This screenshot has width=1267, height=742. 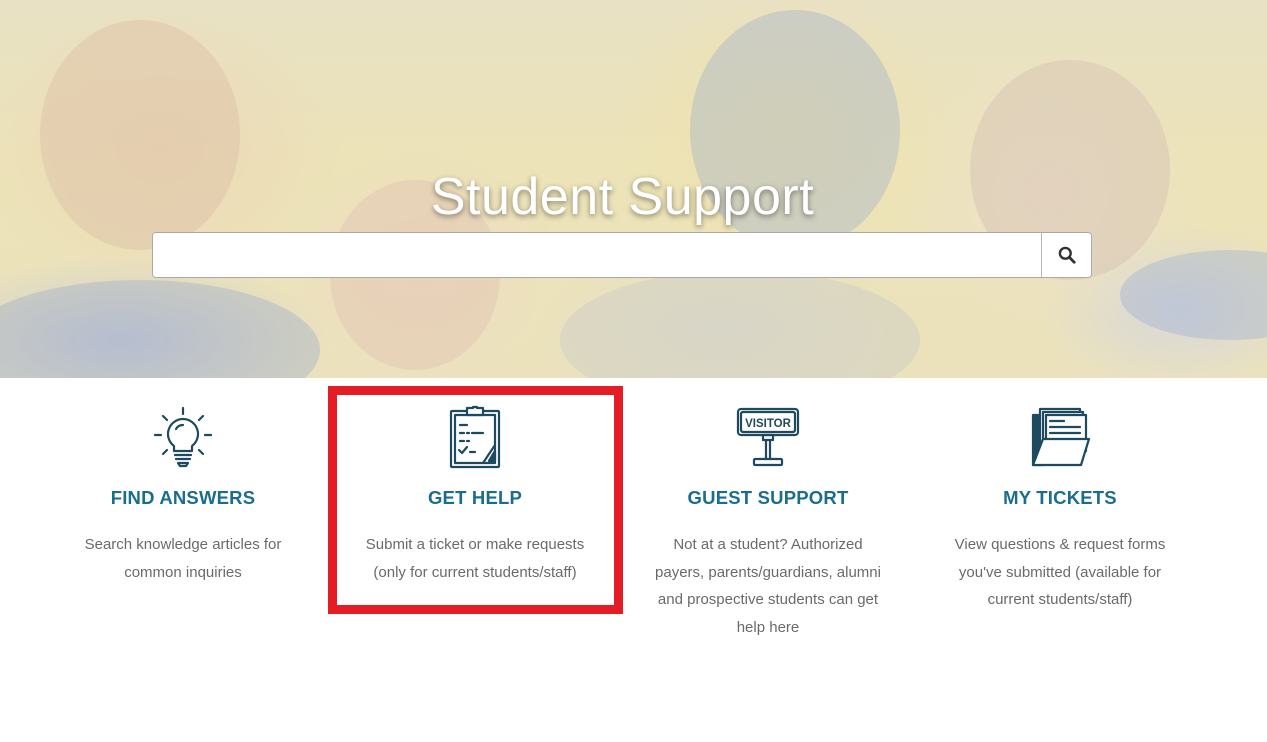 What do you see at coordinates (768, 498) in the screenshot?
I see `guest-support-link: GUEST SUPPORT` at bounding box center [768, 498].